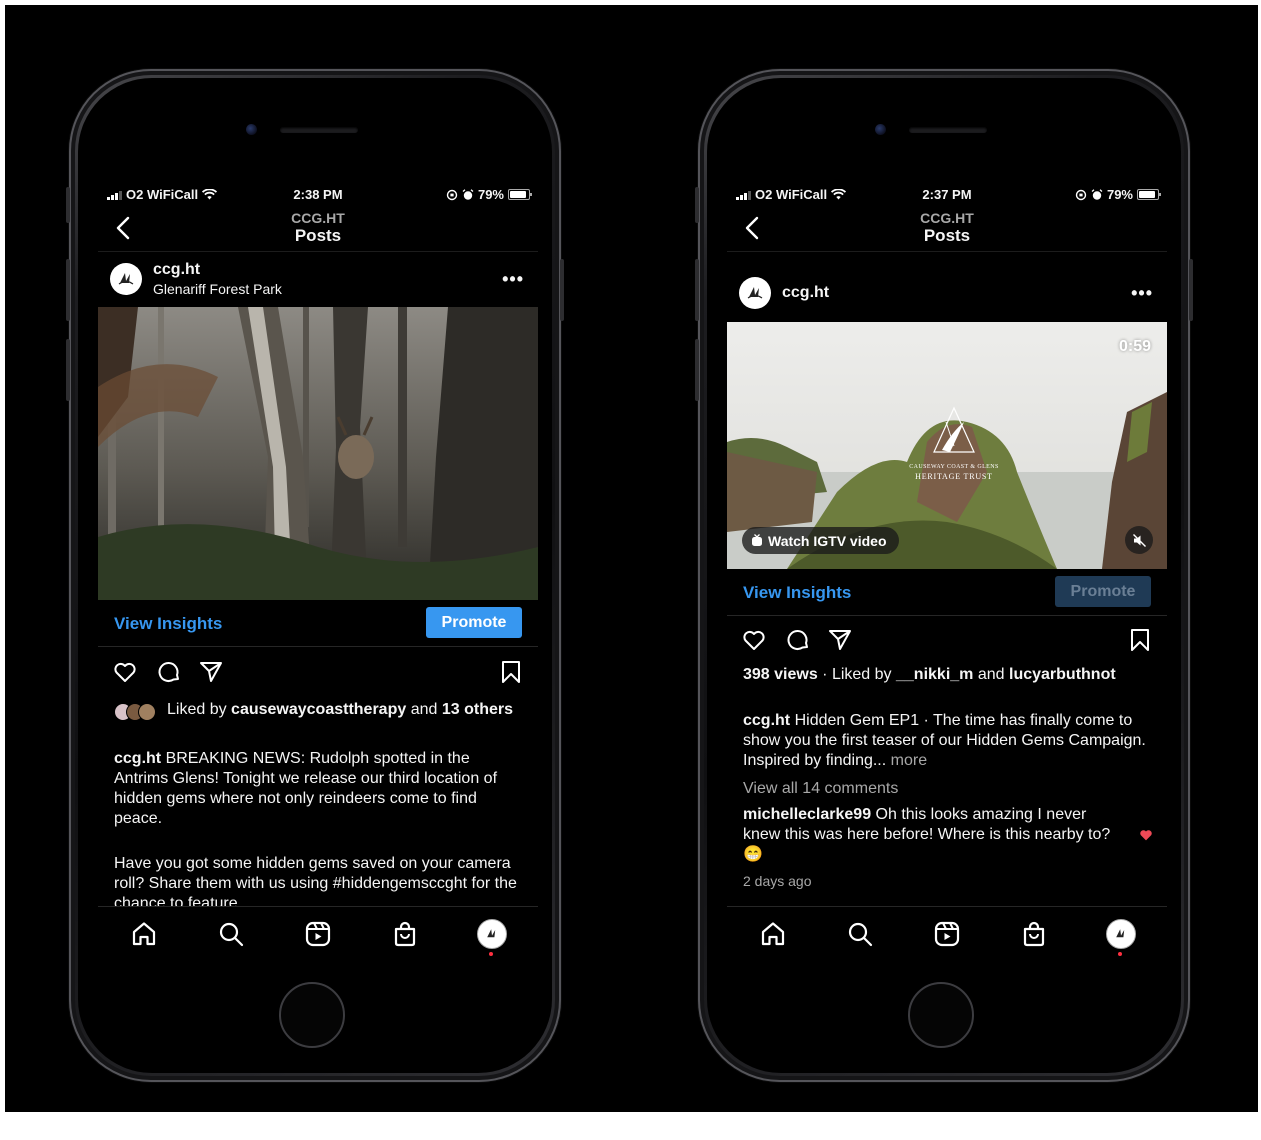 The height and width of the screenshot is (1140, 1261). Describe the element at coordinates (68, 370) in the screenshot. I see `volume-down` at that location.